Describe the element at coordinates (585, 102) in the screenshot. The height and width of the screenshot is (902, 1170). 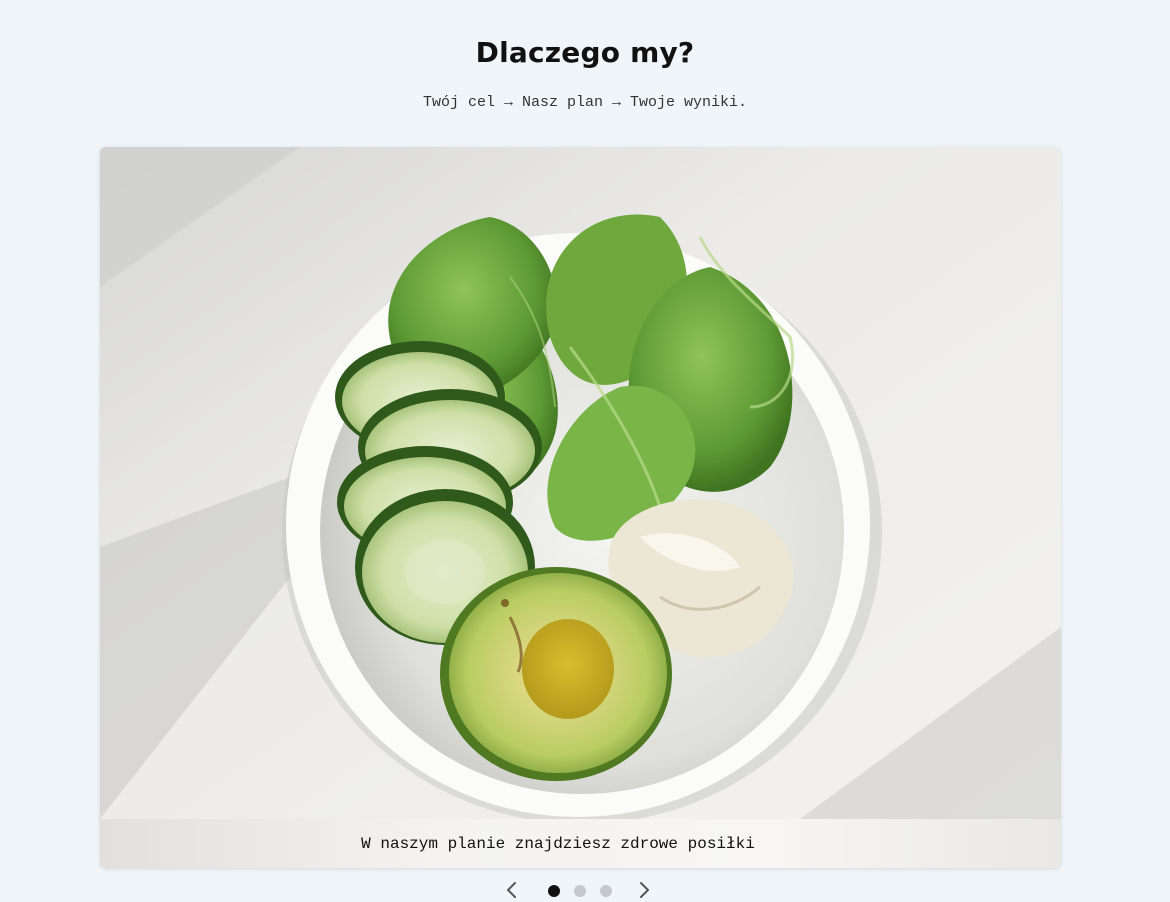
I see `section-subtitle: Twój cel → Nasz plan → Twoje wyniki.` at that location.